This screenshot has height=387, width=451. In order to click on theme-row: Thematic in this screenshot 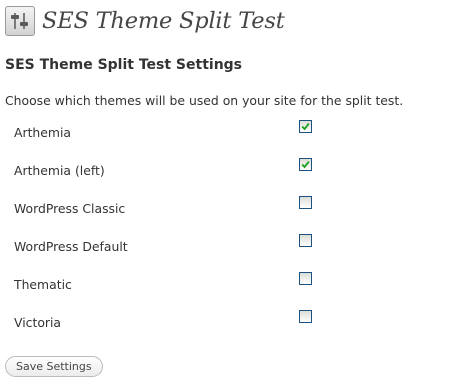, I will do `click(225, 286)`.